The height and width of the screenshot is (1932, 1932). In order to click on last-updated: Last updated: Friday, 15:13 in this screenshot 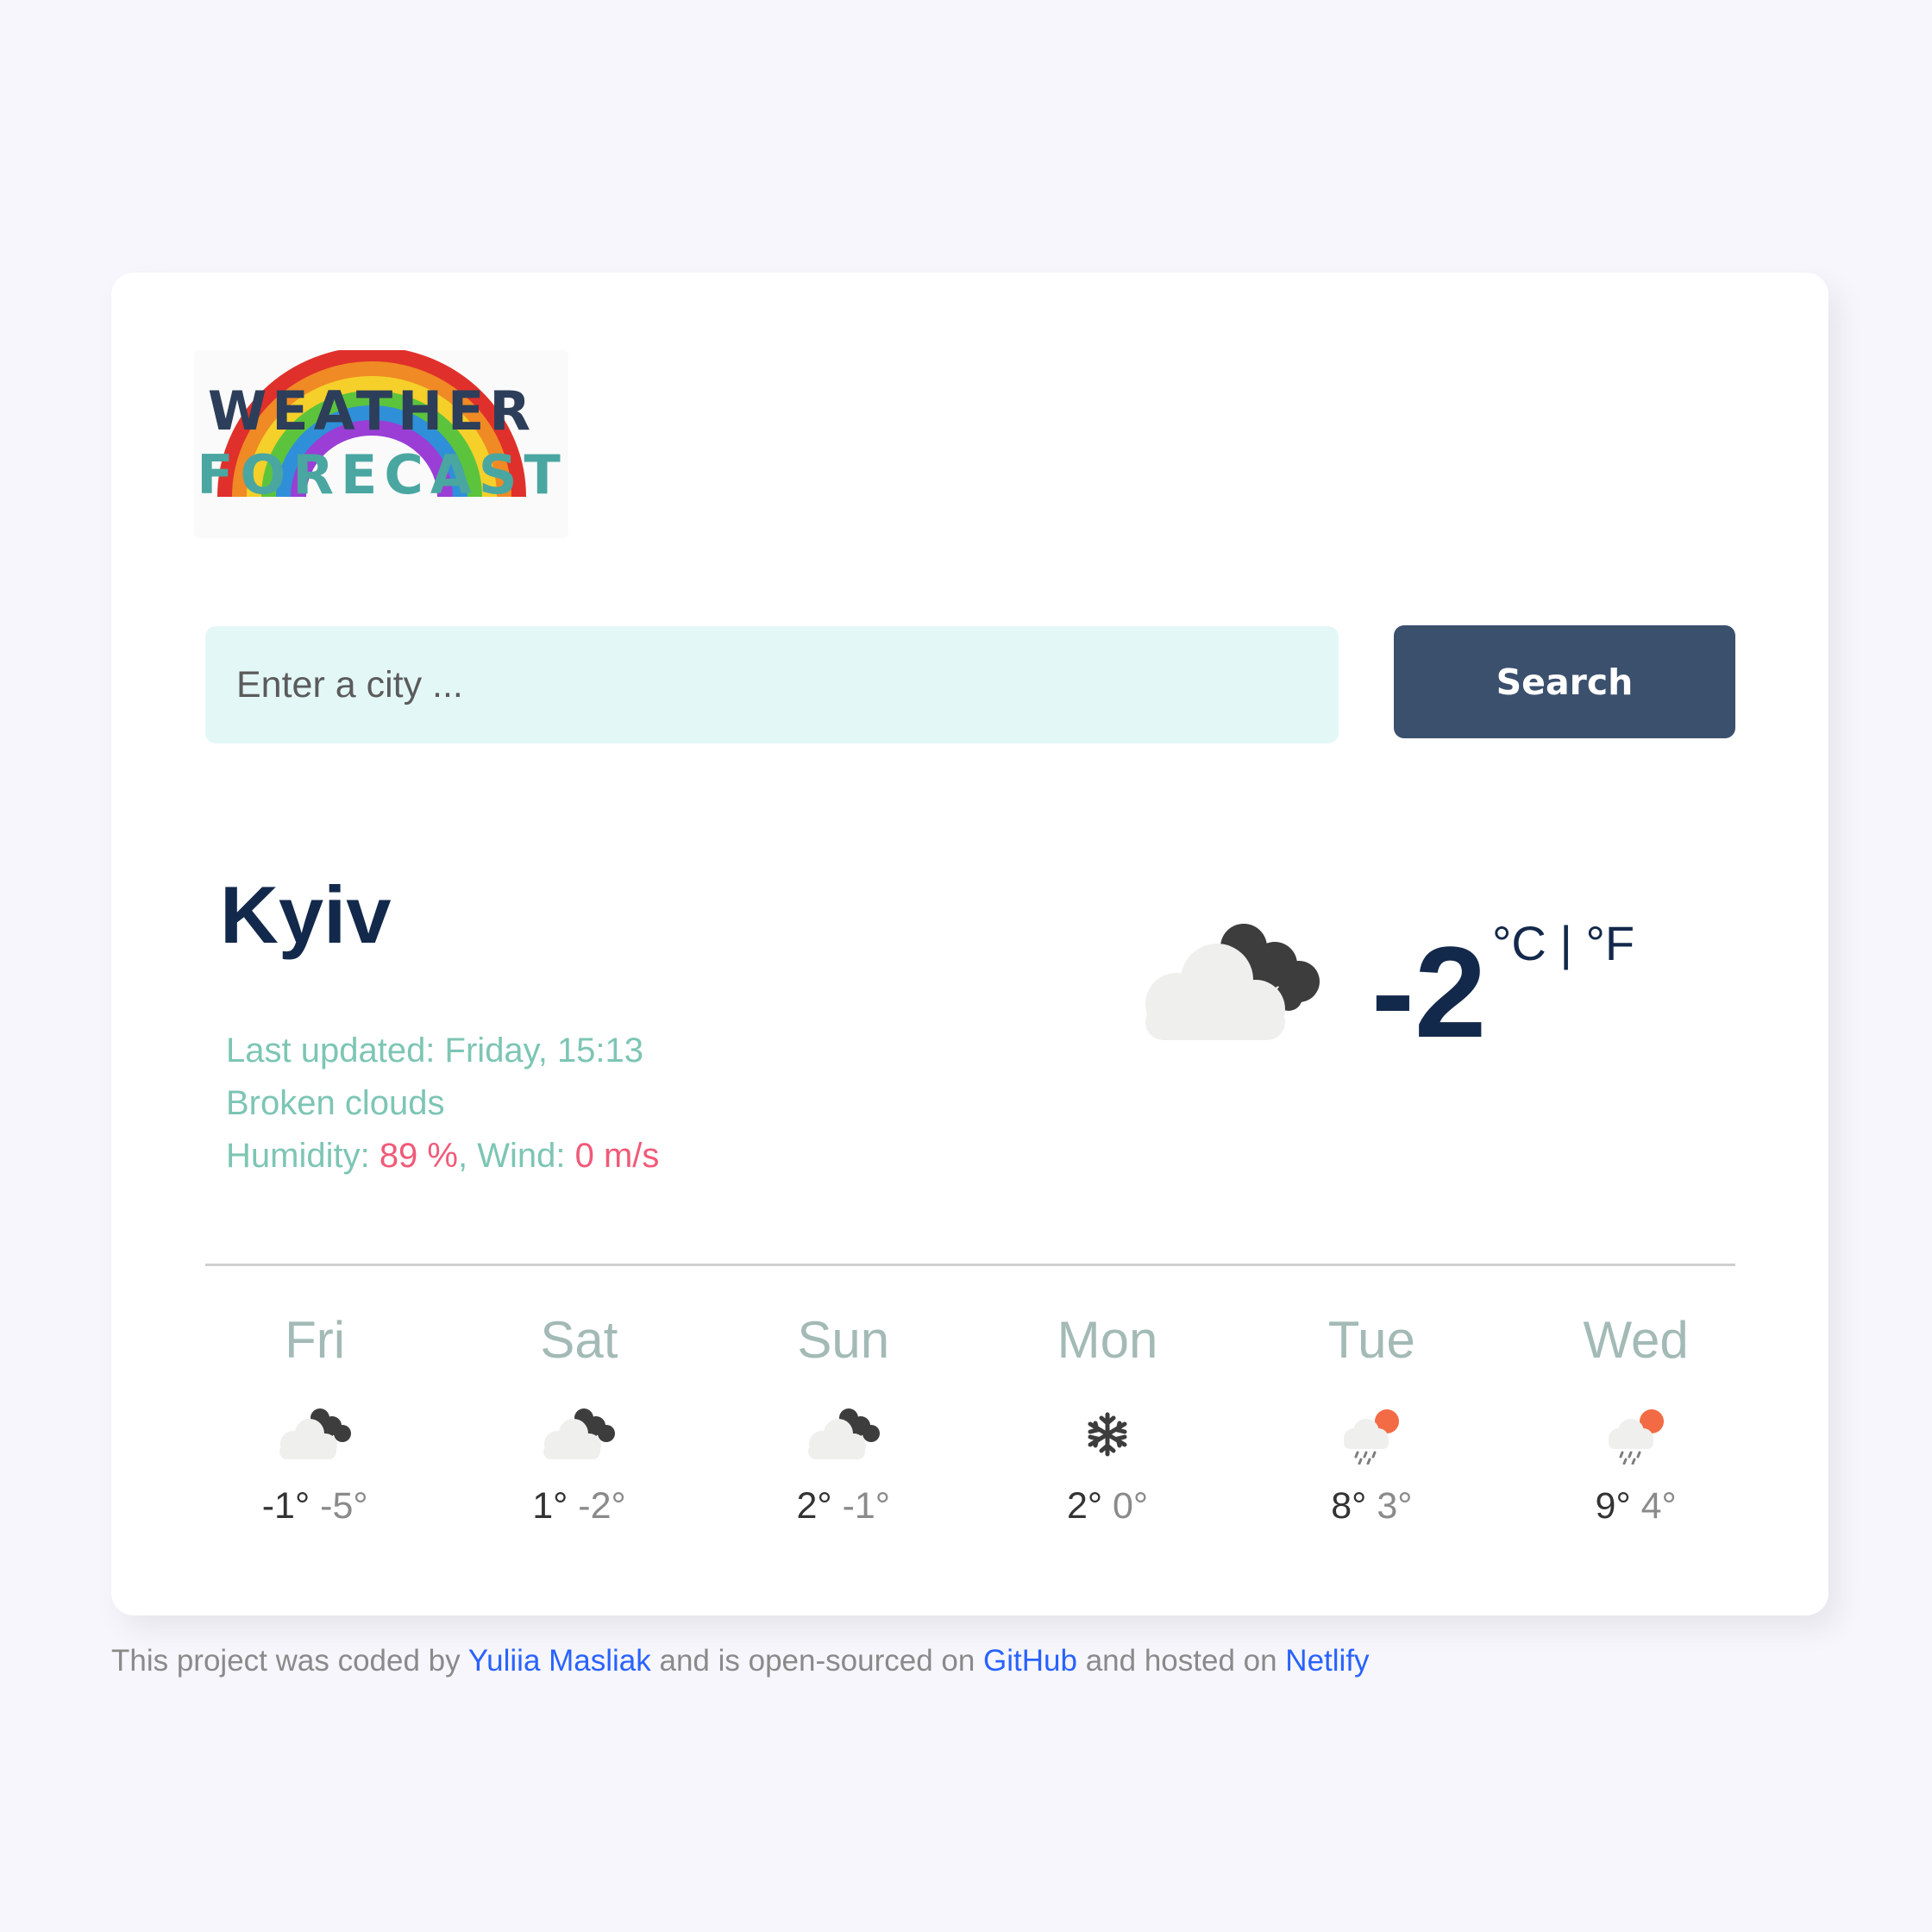, I will do `click(443, 1051)`.